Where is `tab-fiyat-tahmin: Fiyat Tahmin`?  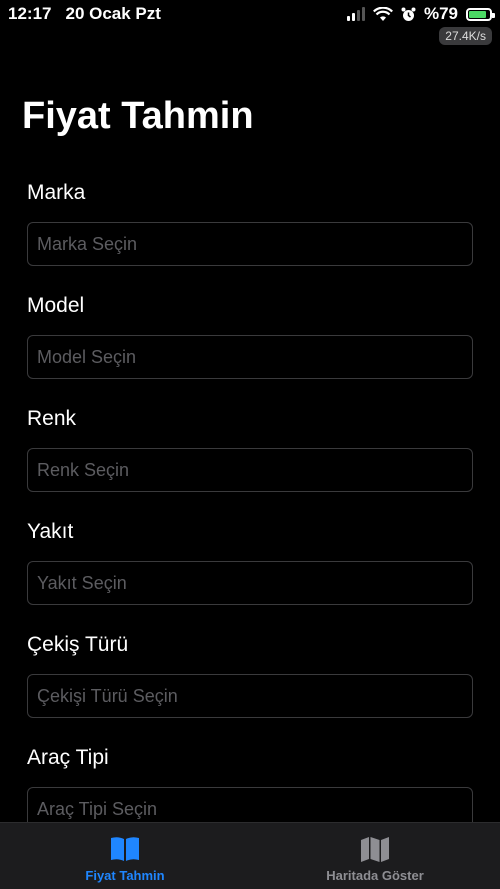 tab-fiyat-tahmin: Fiyat Tahmin is located at coordinates (125, 856).